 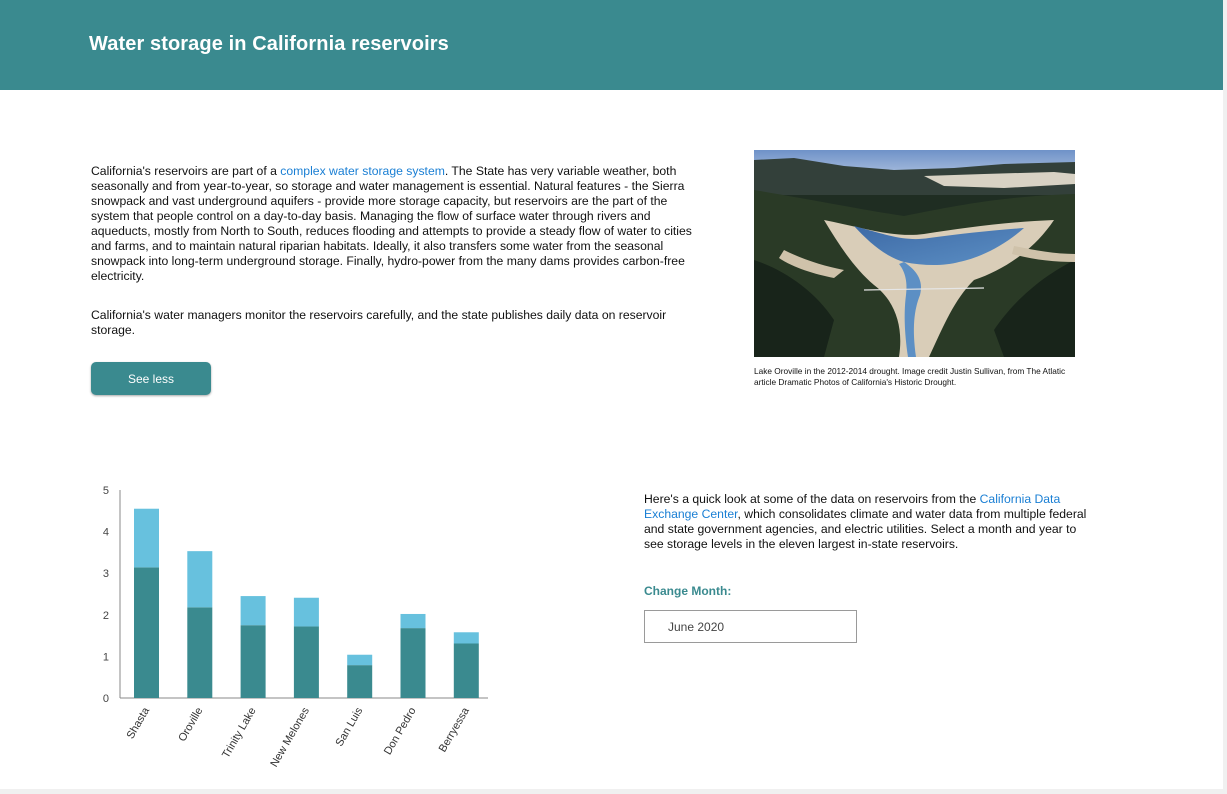 What do you see at coordinates (455, 730) in the screenshot?
I see `x-tick-label: Berryessa` at bounding box center [455, 730].